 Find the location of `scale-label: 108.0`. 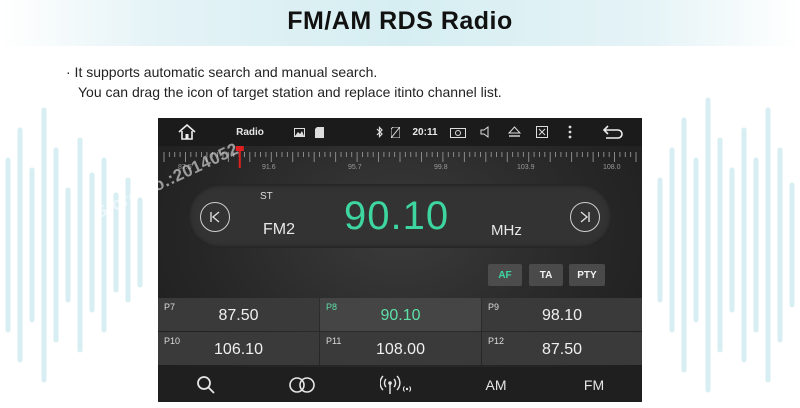

scale-label: 108.0 is located at coordinates (612, 167).